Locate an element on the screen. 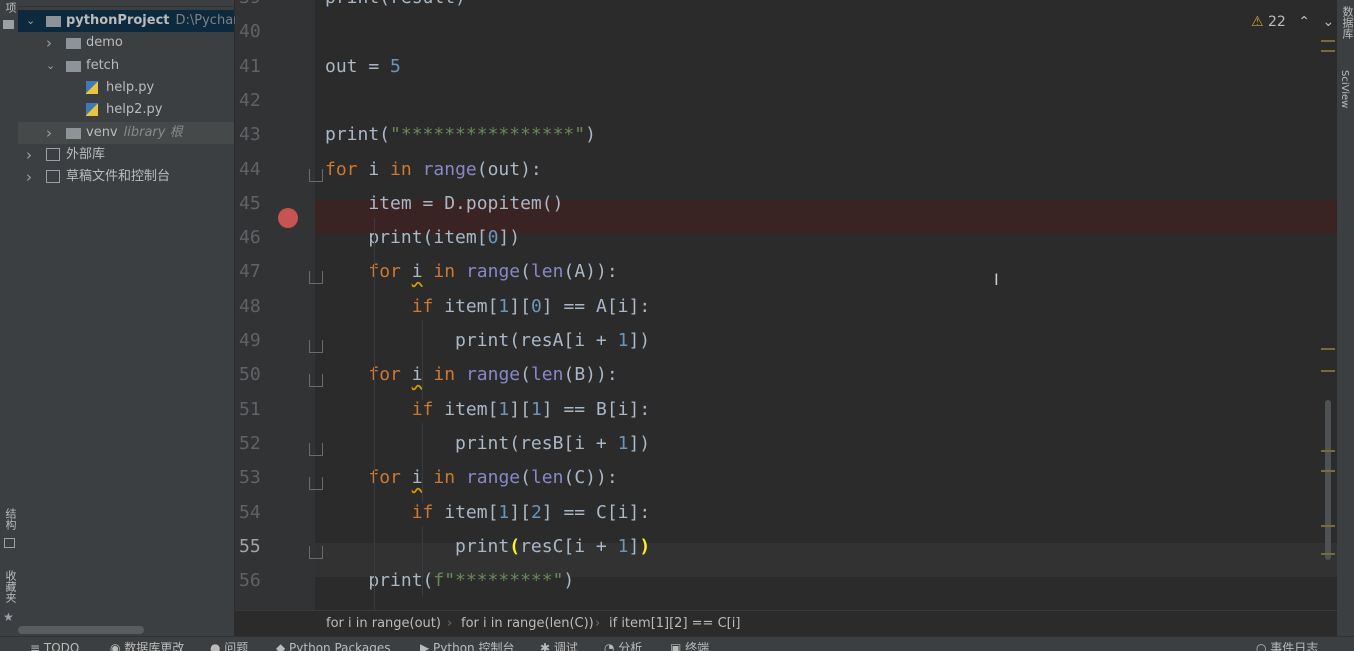  code-line: out = 5 is located at coordinates (363, 66).